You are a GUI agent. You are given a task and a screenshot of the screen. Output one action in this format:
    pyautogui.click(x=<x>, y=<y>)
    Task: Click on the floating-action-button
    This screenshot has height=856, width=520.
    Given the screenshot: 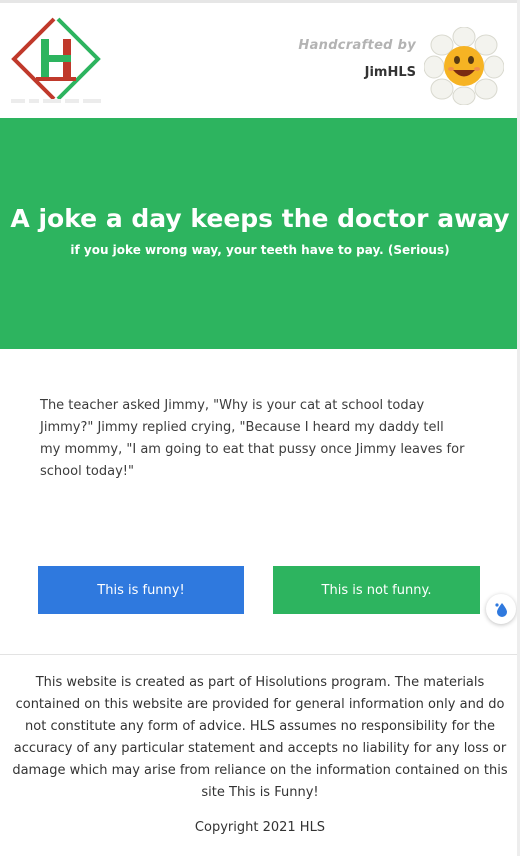 What is the action you would take?
    pyautogui.click(x=501, y=609)
    